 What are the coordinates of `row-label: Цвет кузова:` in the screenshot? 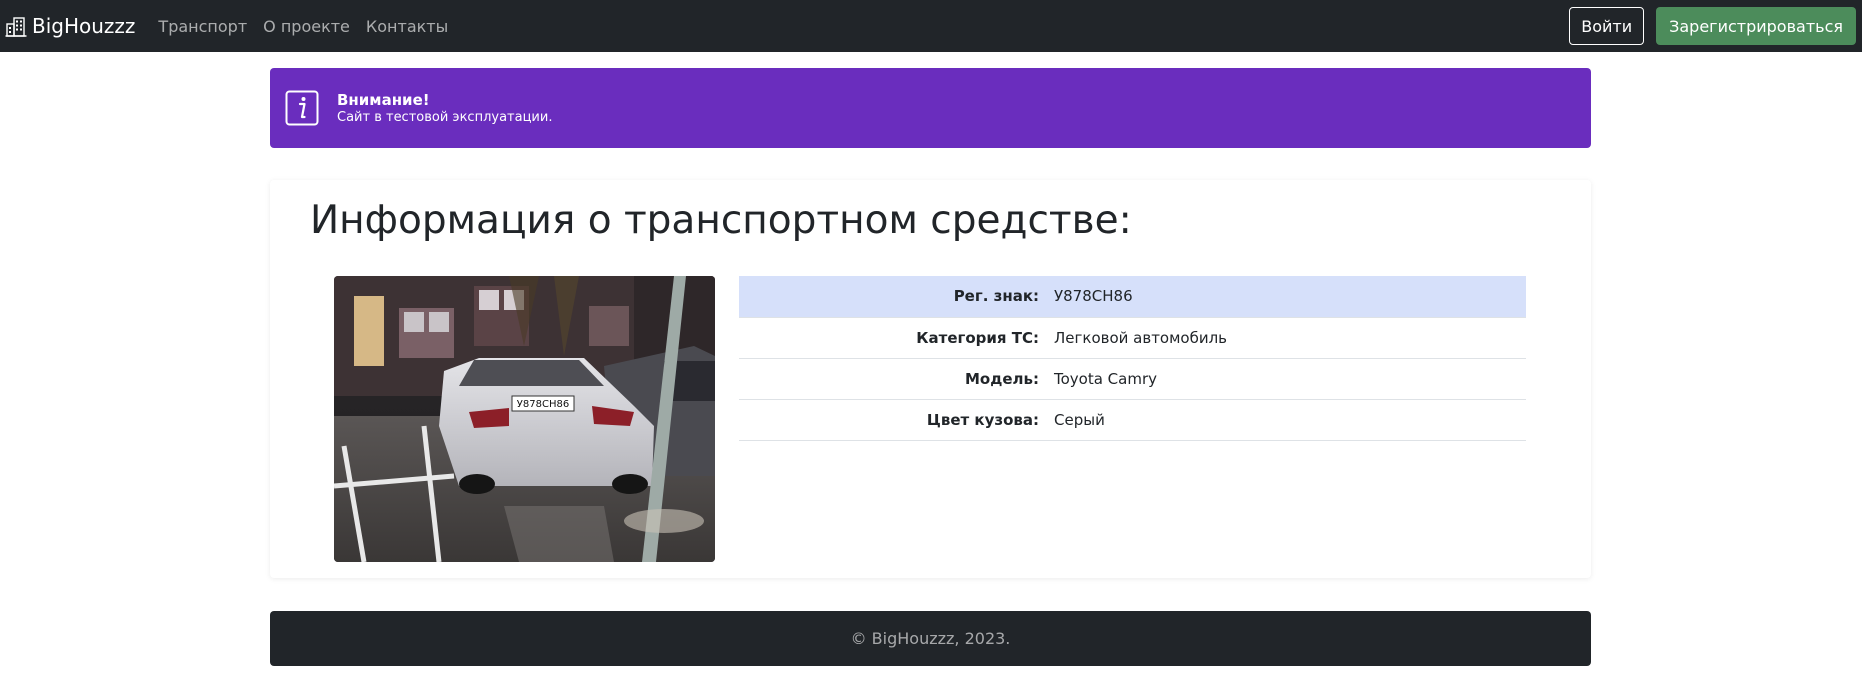 It's located at (982, 419).